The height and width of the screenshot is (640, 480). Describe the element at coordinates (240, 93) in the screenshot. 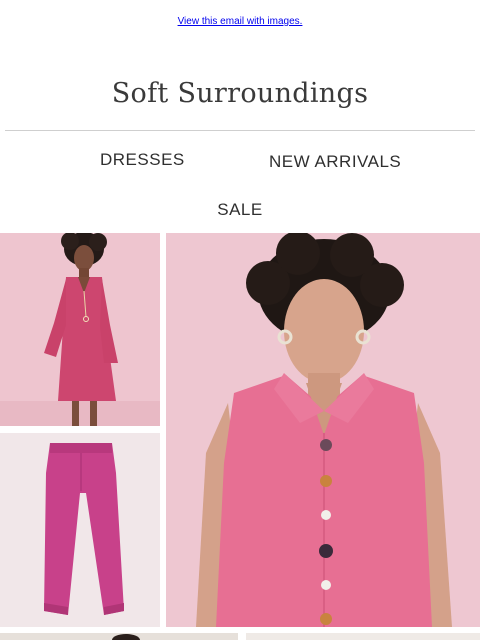

I see `soft-surroundings-logo: Soft Surroundings` at that location.